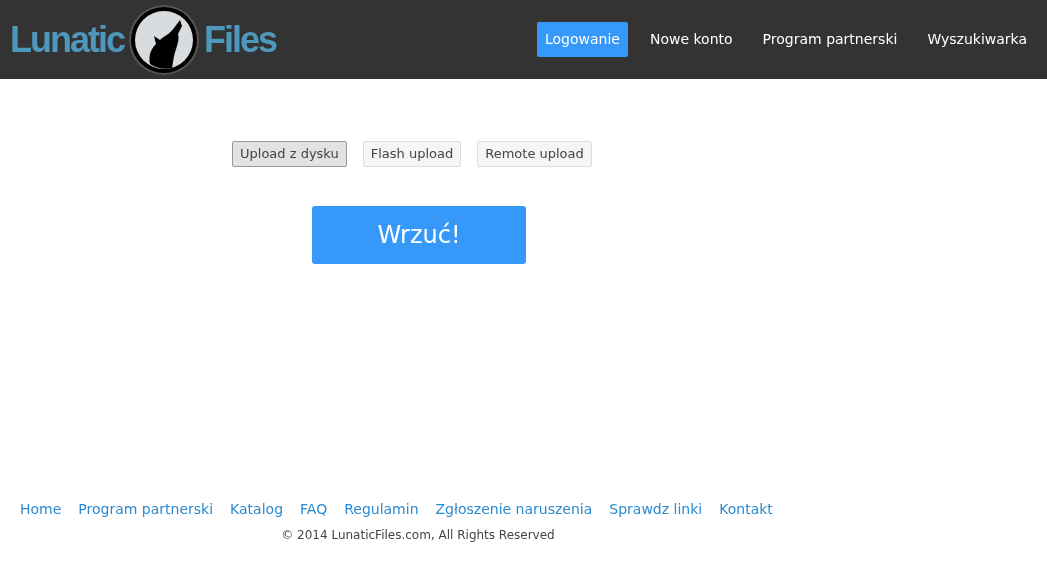 This screenshot has width=1047, height=567. I want to click on footer-link: Program partnerski, so click(146, 509).